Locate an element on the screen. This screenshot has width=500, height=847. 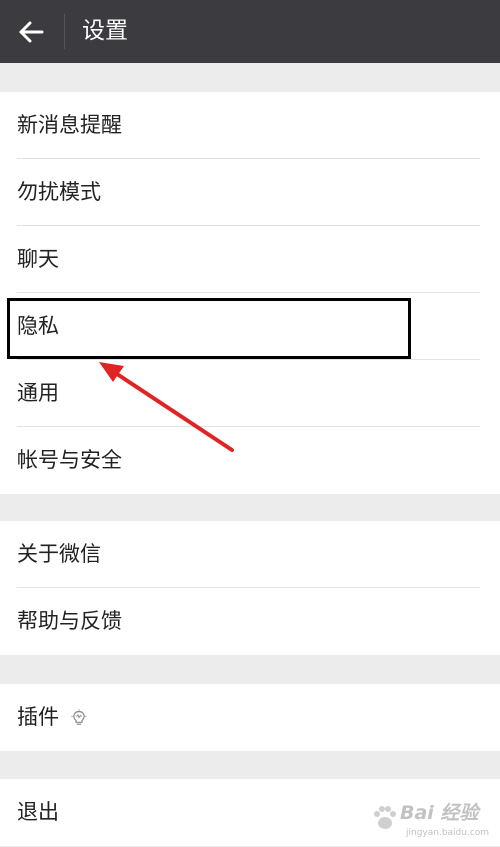
settings-item-do-not-disturb: 勿扰模式 is located at coordinates (250, 192).